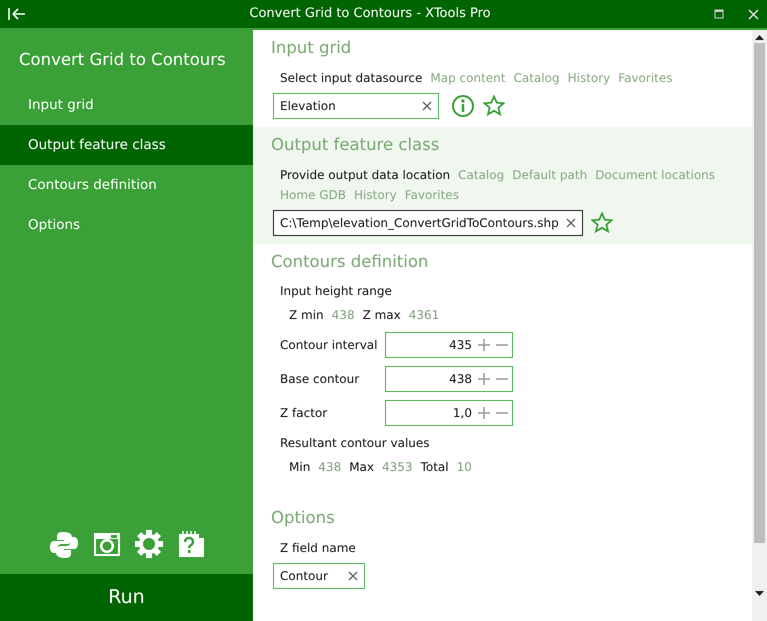 This screenshot has height=621, width=767. I want to click on camera-icon, so click(106, 544).